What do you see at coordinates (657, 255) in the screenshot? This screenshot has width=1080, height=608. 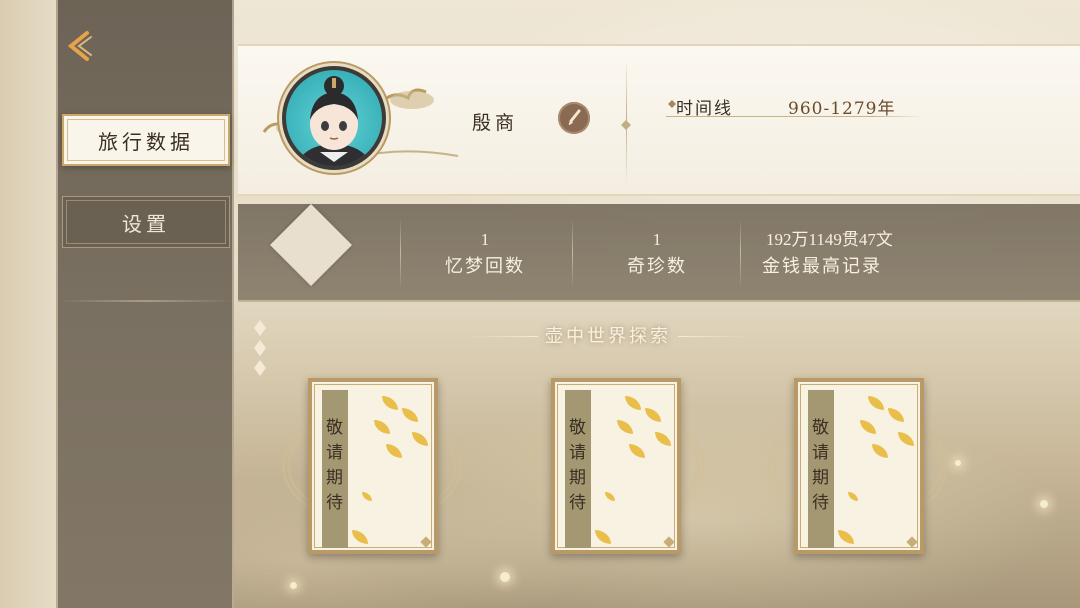 I see `stat-treasures: 1 奇珍数` at bounding box center [657, 255].